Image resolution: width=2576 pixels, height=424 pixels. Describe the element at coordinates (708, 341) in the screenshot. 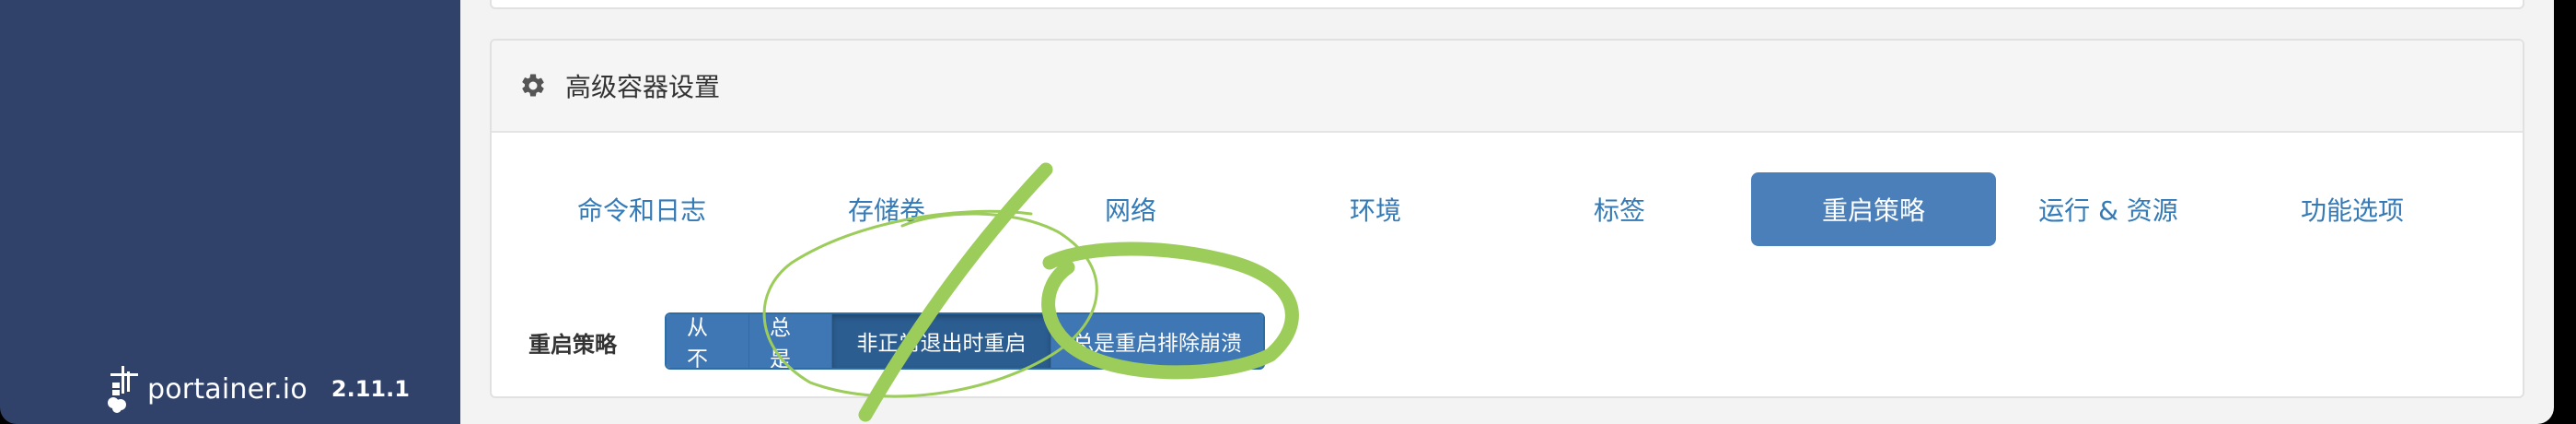

I see `restart-never-button: 从不` at that location.